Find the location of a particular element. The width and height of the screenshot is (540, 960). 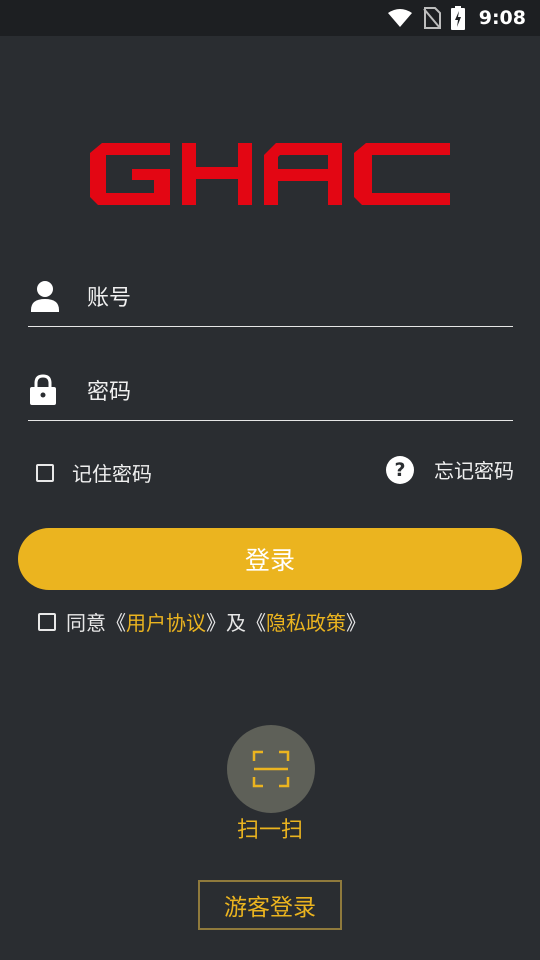

password-placeholder: 密码 is located at coordinates (109, 392).